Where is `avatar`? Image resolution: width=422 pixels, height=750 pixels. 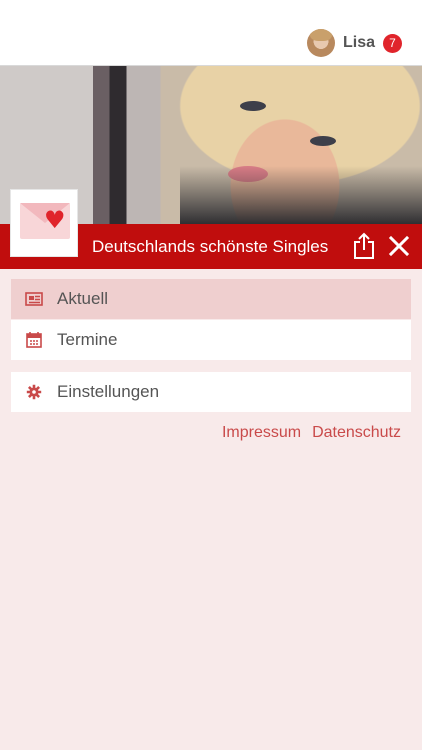 avatar is located at coordinates (320, 43).